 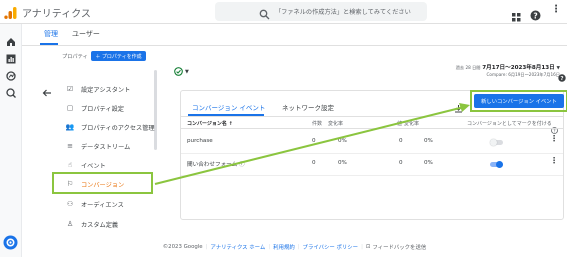 I want to click on advertising-icon, so click(x=11, y=93).